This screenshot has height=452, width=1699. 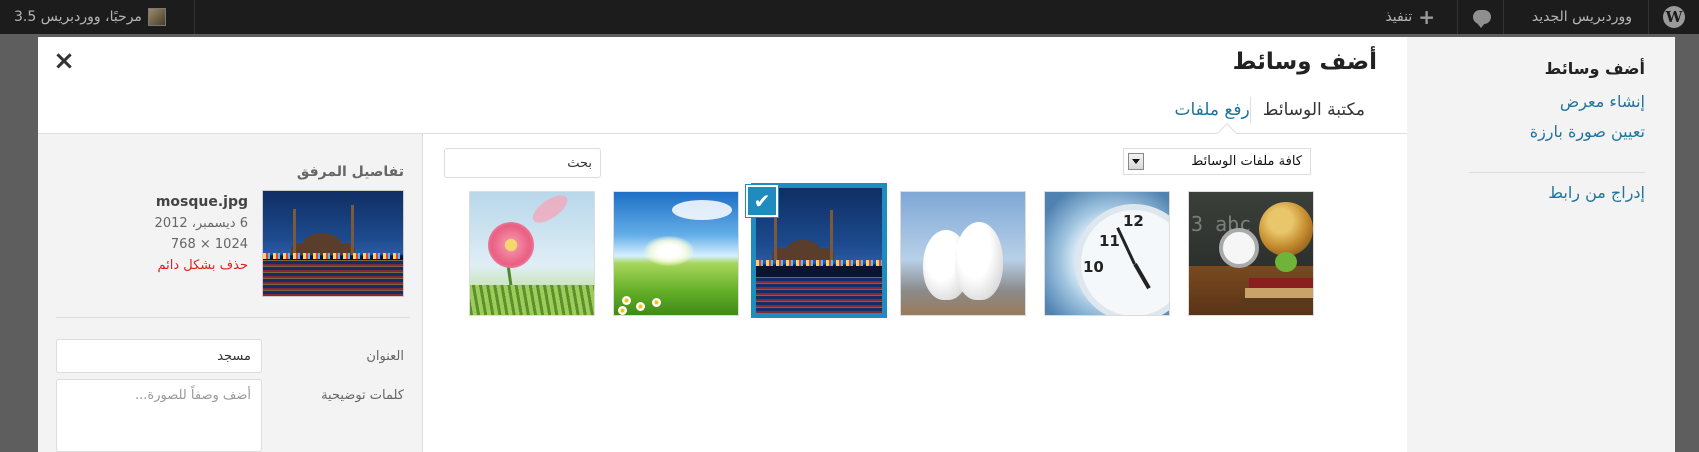 What do you see at coordinates (159, 415) in the screenshot?
I see `caption-field` at bounding box center [159, 415].